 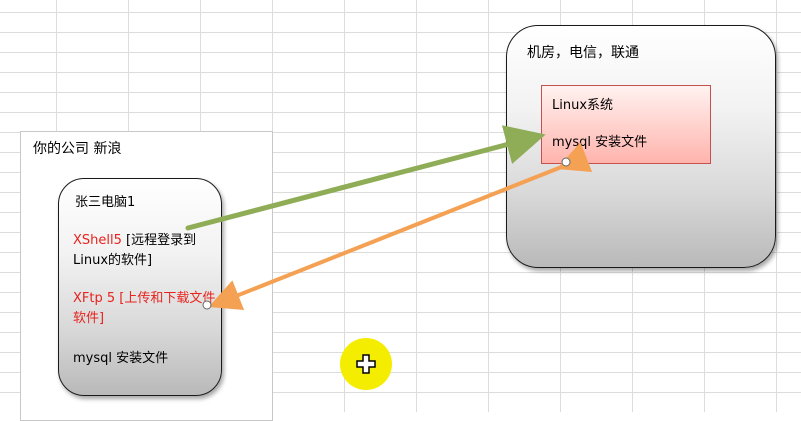 What do you see at coordinates (105, 202) in the screenshot?
I see `pc-title: 张三电脑1` at bounding box center [105, 202].